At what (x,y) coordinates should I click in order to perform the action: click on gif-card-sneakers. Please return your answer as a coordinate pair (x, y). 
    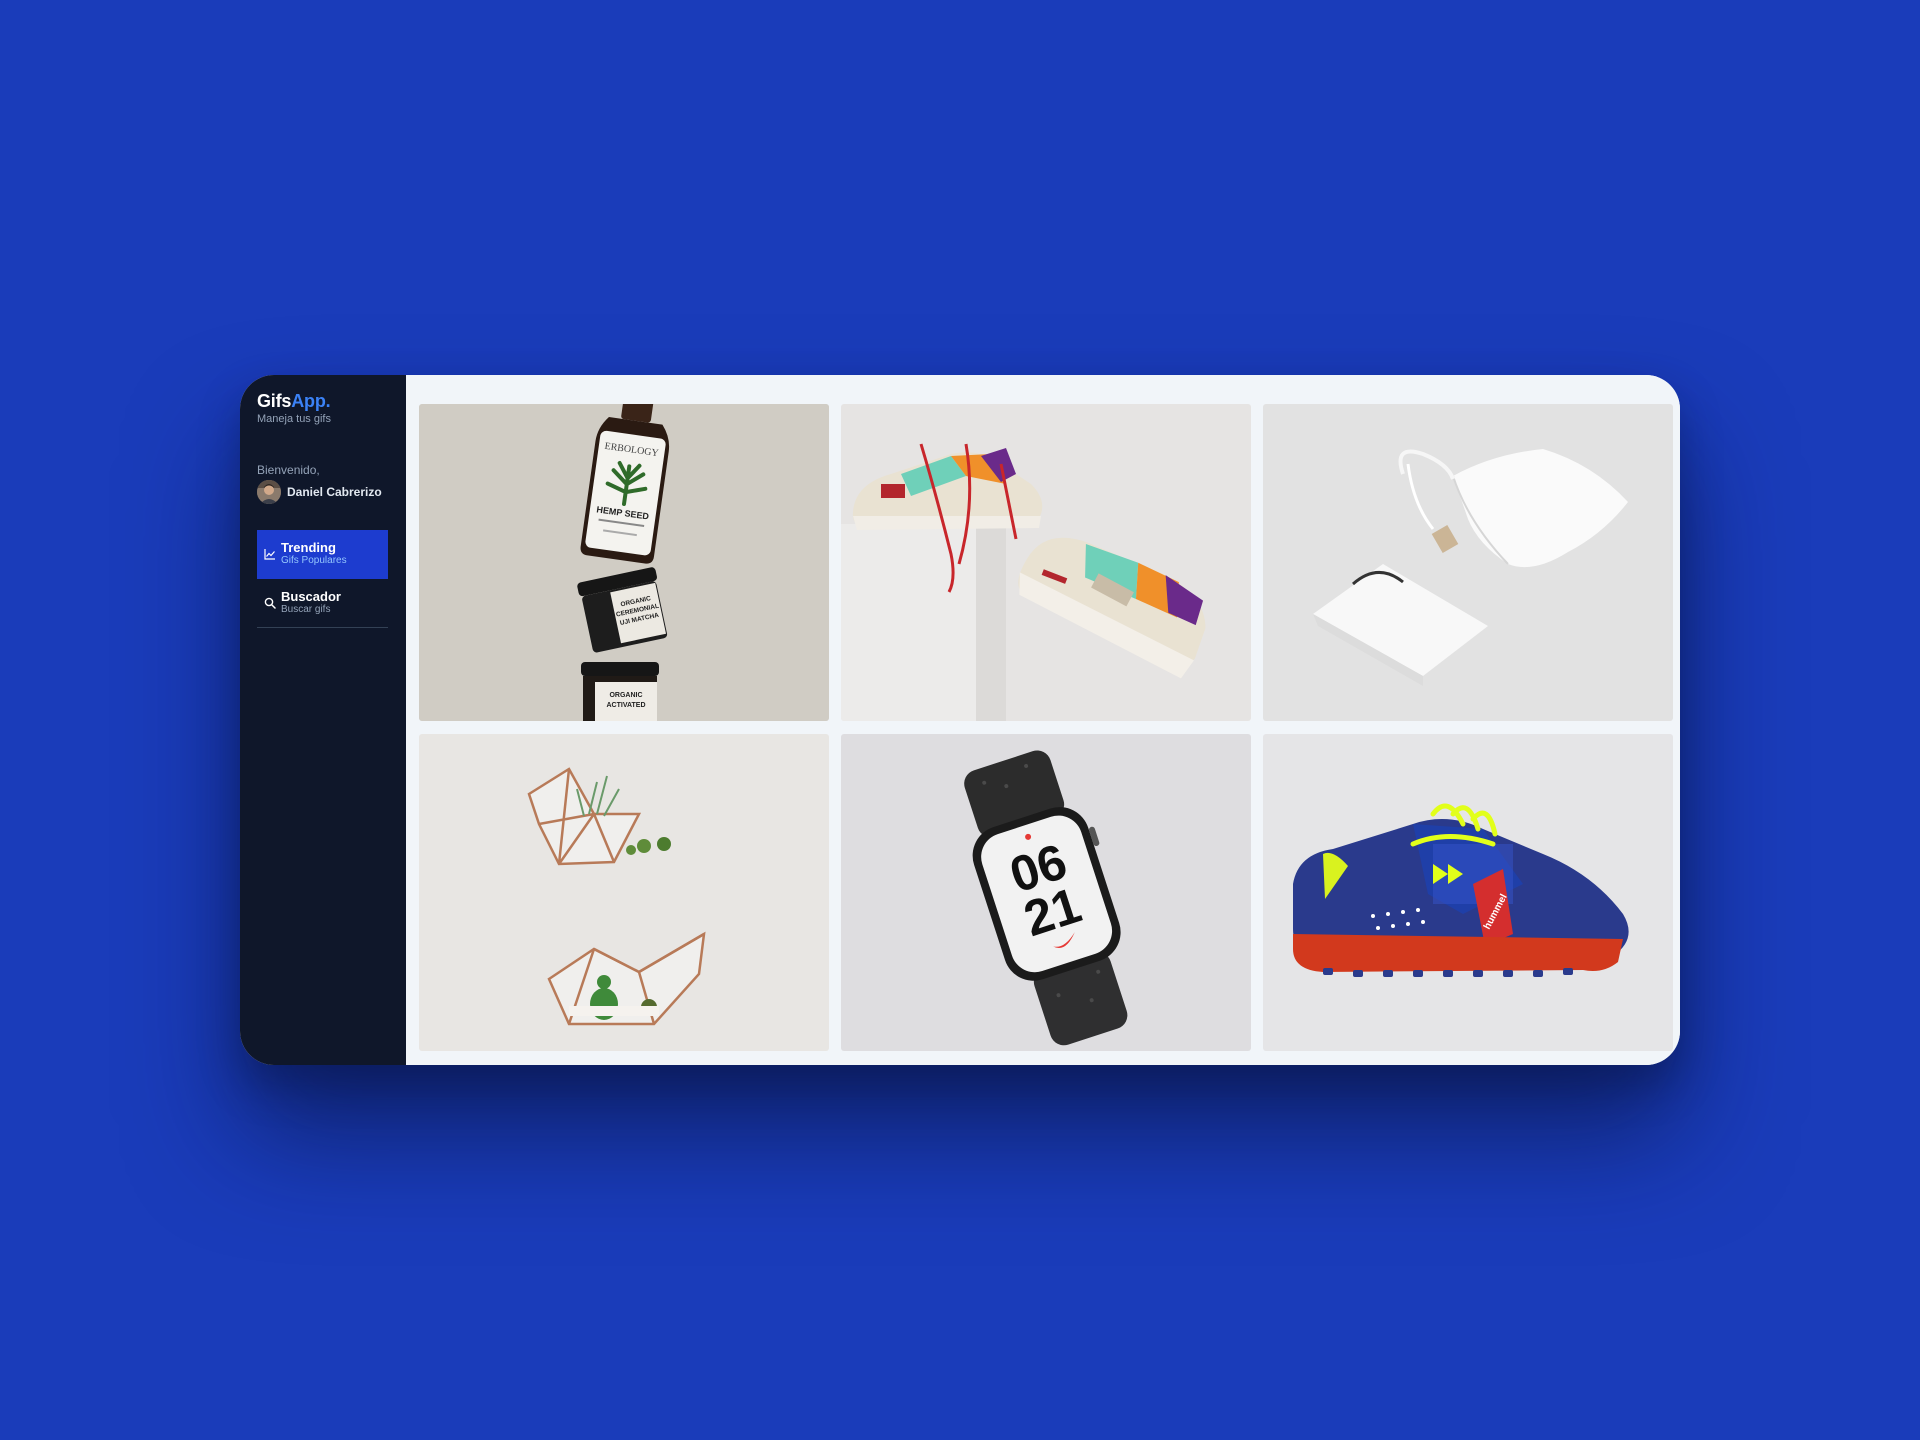
    Looking at the image, I should click on (1046, 562).